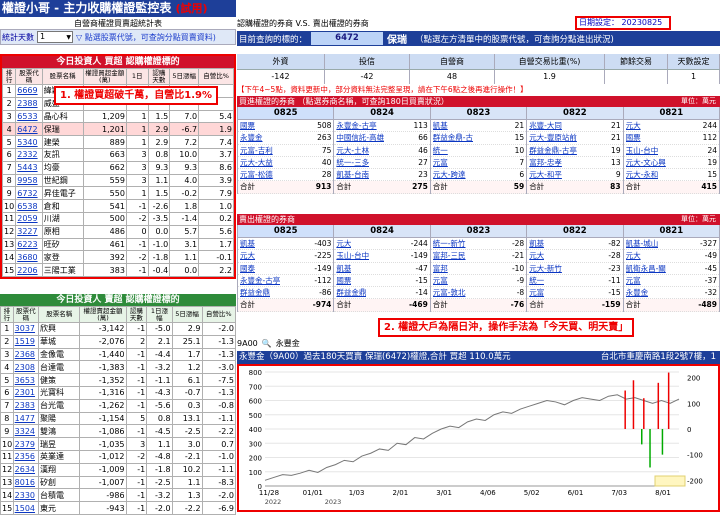 The width and height of the screenshot is (720, 515). I want to click on broker-name-link: 凱衛永昌-關, so click(646, 268).